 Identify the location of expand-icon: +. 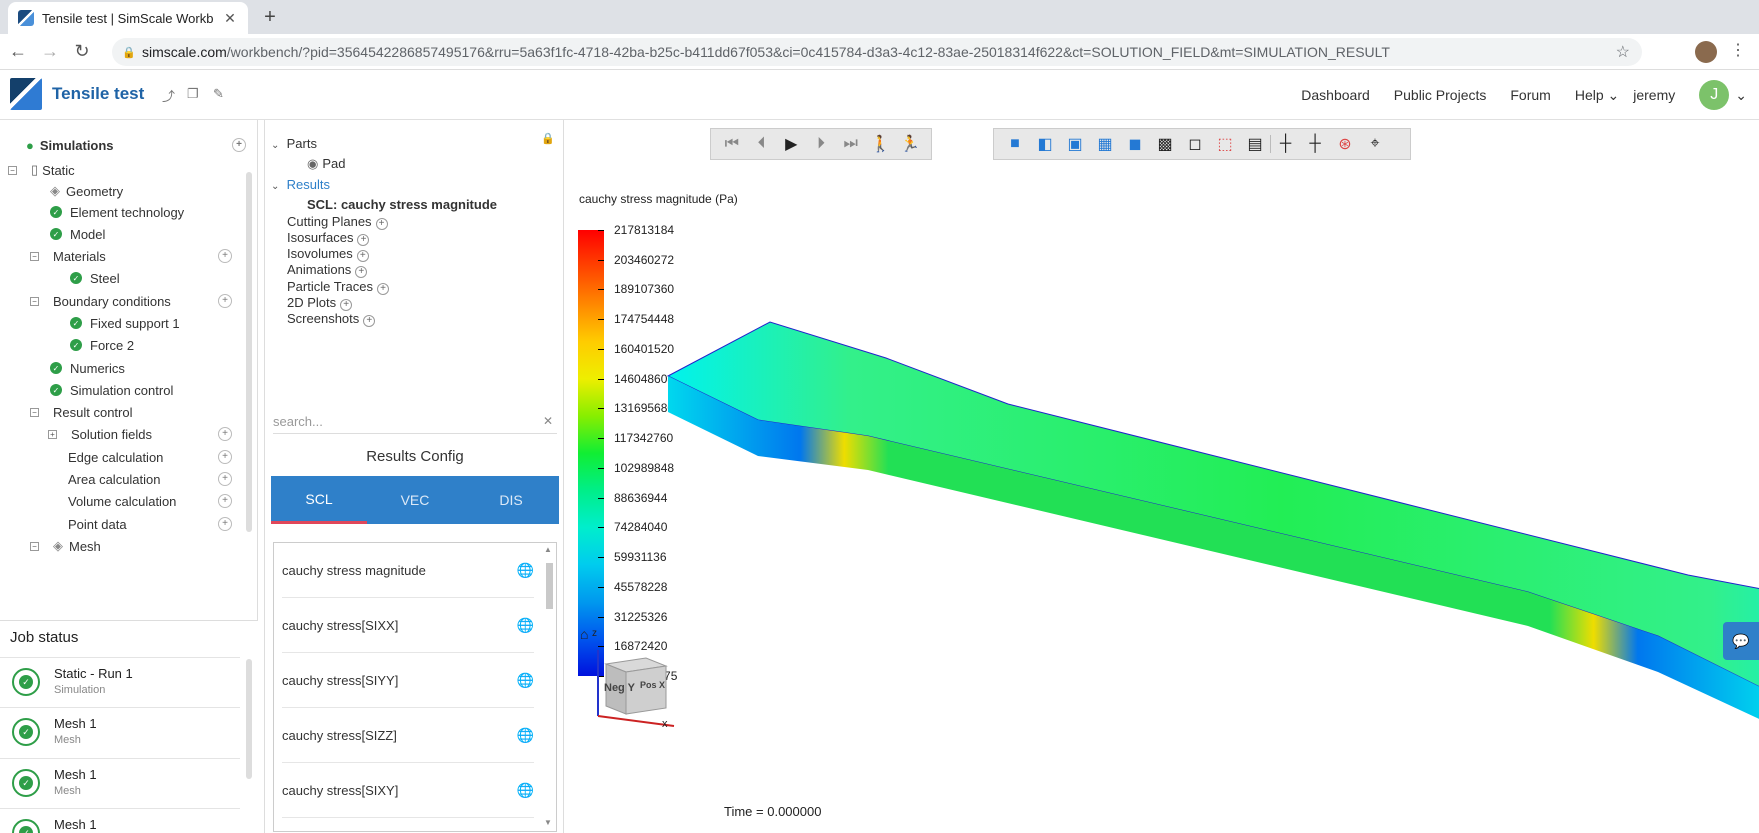
(52, 434).